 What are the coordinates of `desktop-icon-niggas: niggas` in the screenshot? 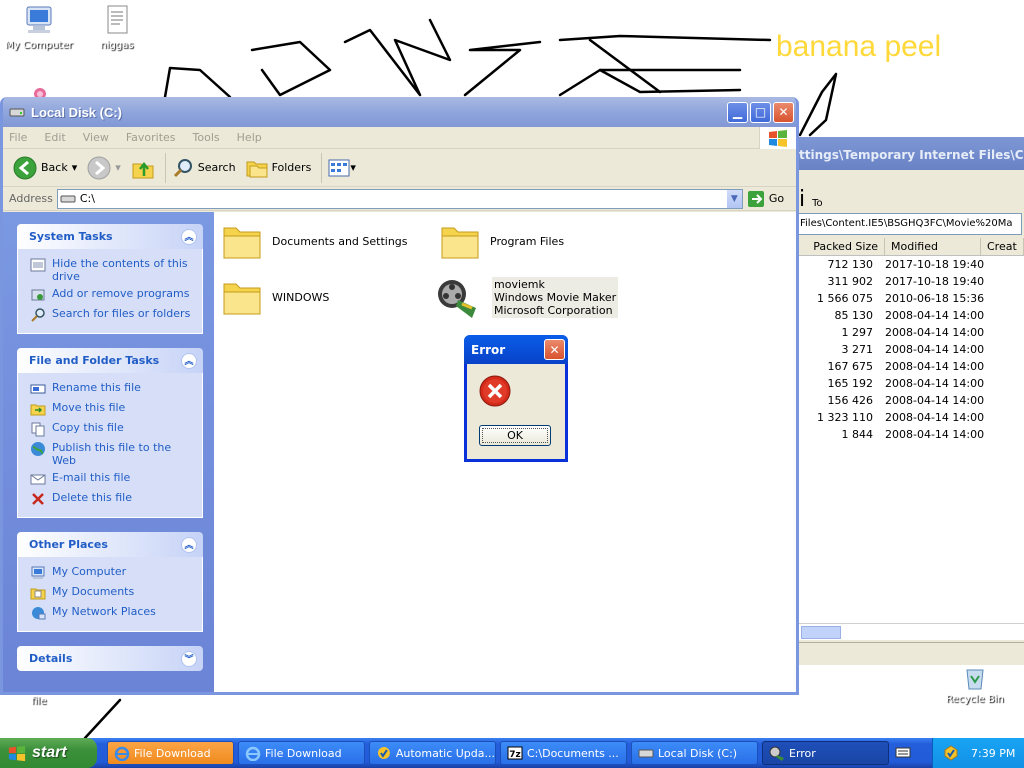 It's located at (117, 27).